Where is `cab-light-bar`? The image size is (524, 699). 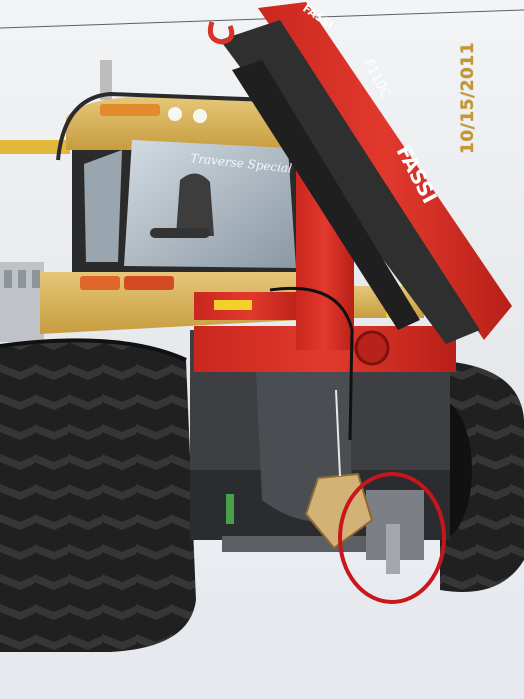 cab-light-bar is located at coordinates (130, 110).